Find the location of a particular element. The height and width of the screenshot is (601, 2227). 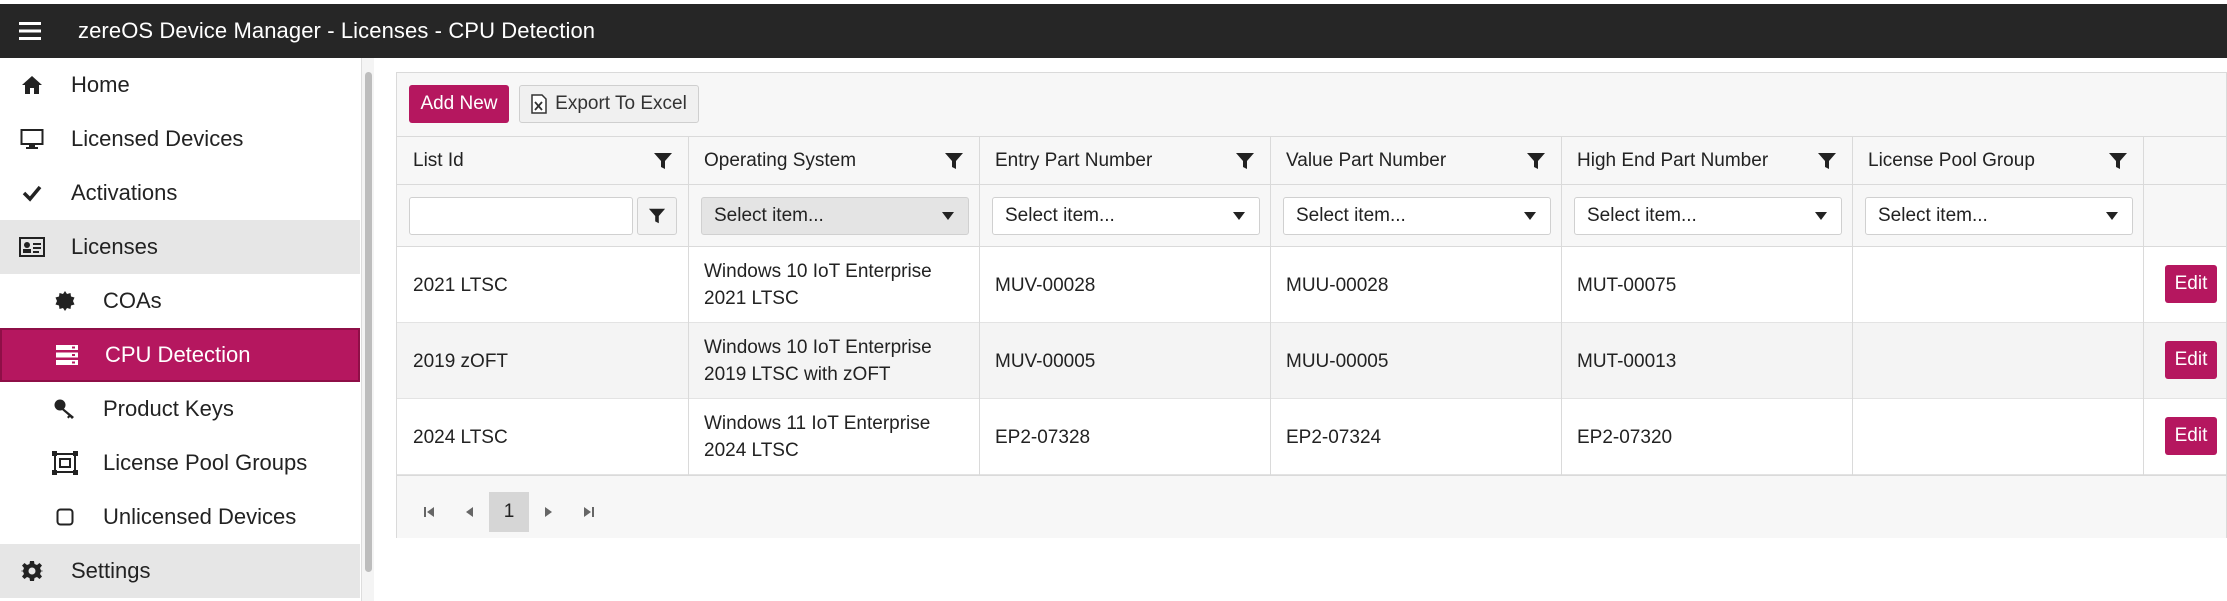

sidebar-item-license-pool-groups: License Pool Groups is located at coordinates (180, 463).